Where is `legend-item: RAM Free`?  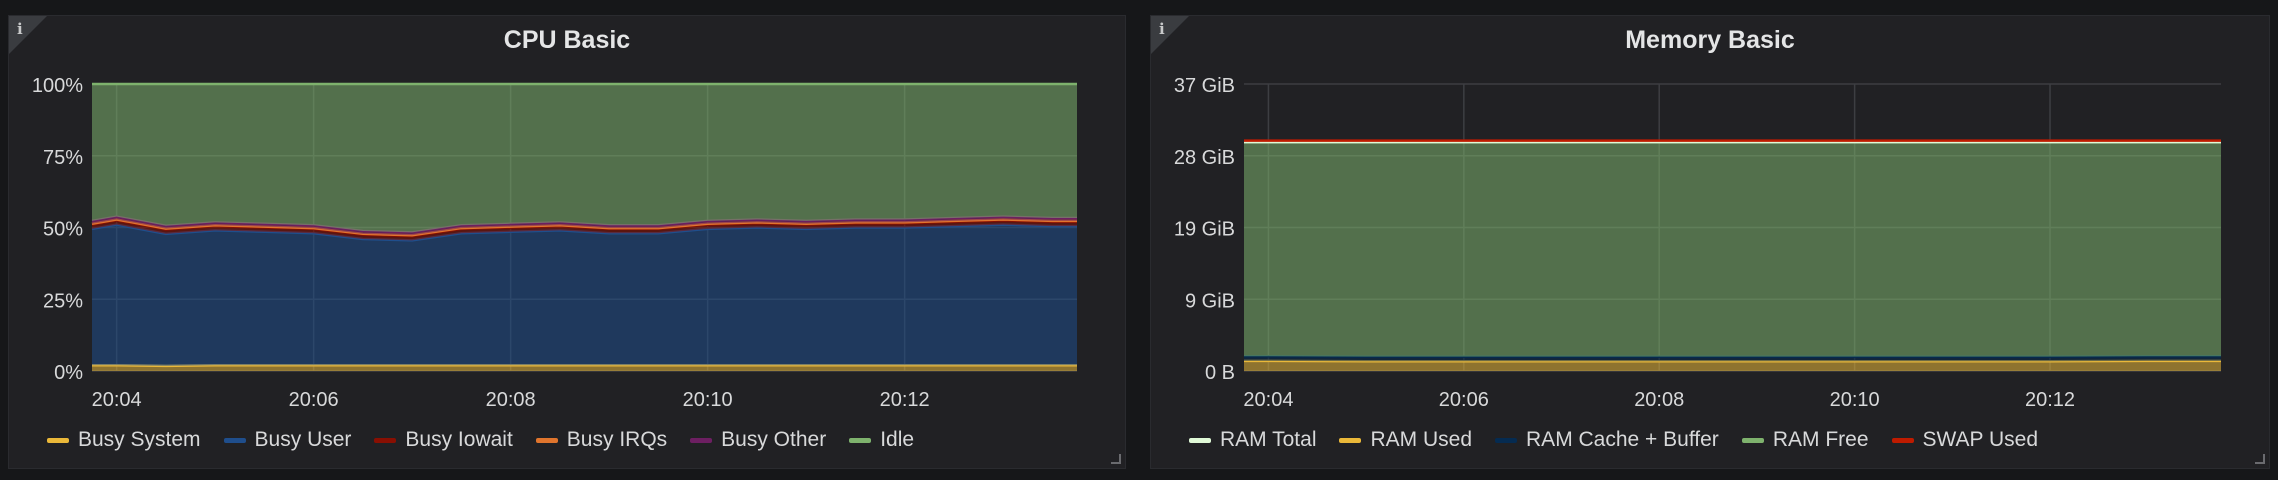
legend-item: RAM Free is located at coordinates (1805, 440).